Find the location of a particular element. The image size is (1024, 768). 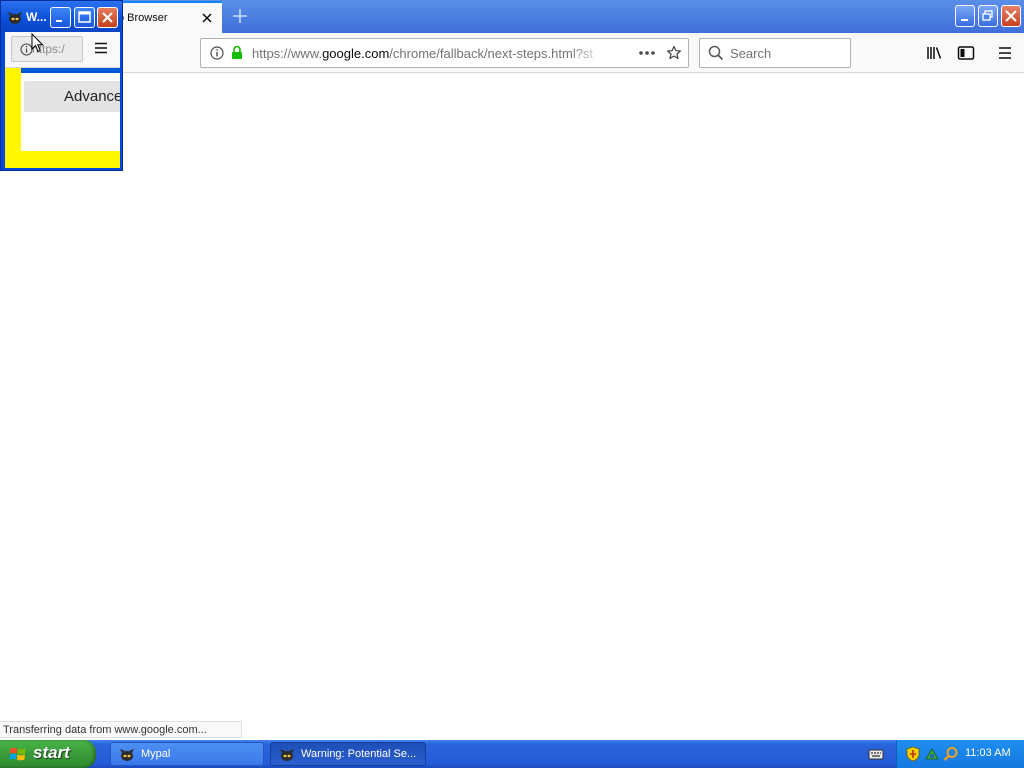

start-button: start is located at coordinates (48, 754).